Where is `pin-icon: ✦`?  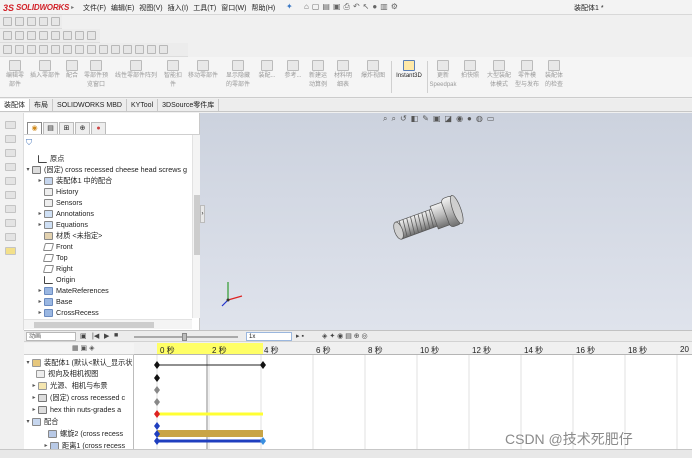
pin-icon: ✦ is located at coordinates (289, 6).